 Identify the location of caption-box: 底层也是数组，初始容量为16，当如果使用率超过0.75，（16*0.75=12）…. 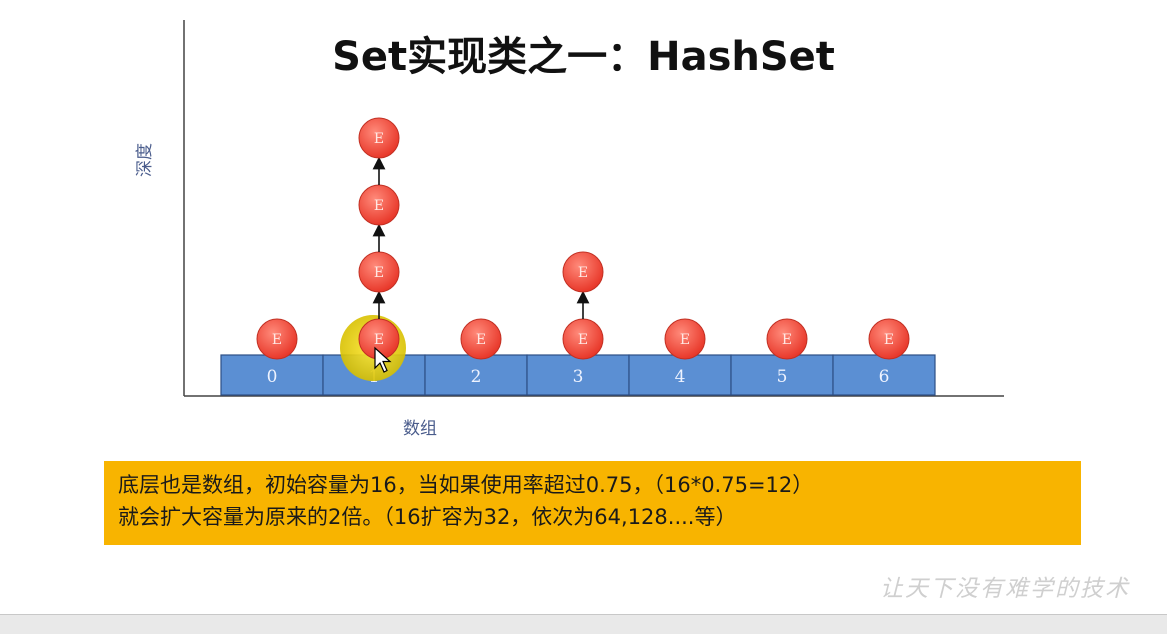
(592, 503).